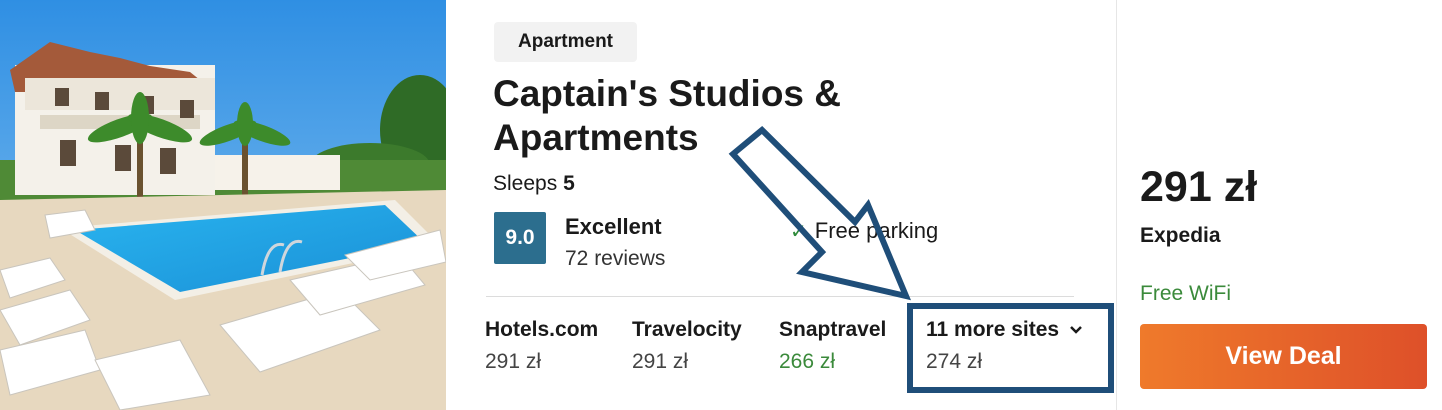 Image resolution: width=1442 pixels, height=410 pixels. What do you see at coordinates (833, 329) in the screenshot?
I see `site-name: Snaptravel` at bounding box center [833, 329].